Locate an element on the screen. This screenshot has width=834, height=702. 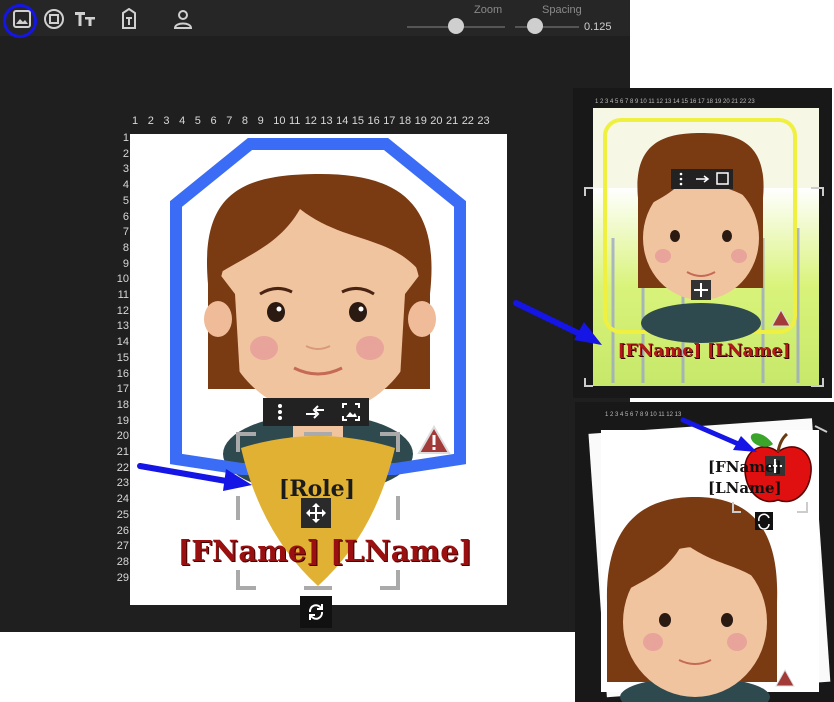
warning-icon is located at coordinates (434, 440).